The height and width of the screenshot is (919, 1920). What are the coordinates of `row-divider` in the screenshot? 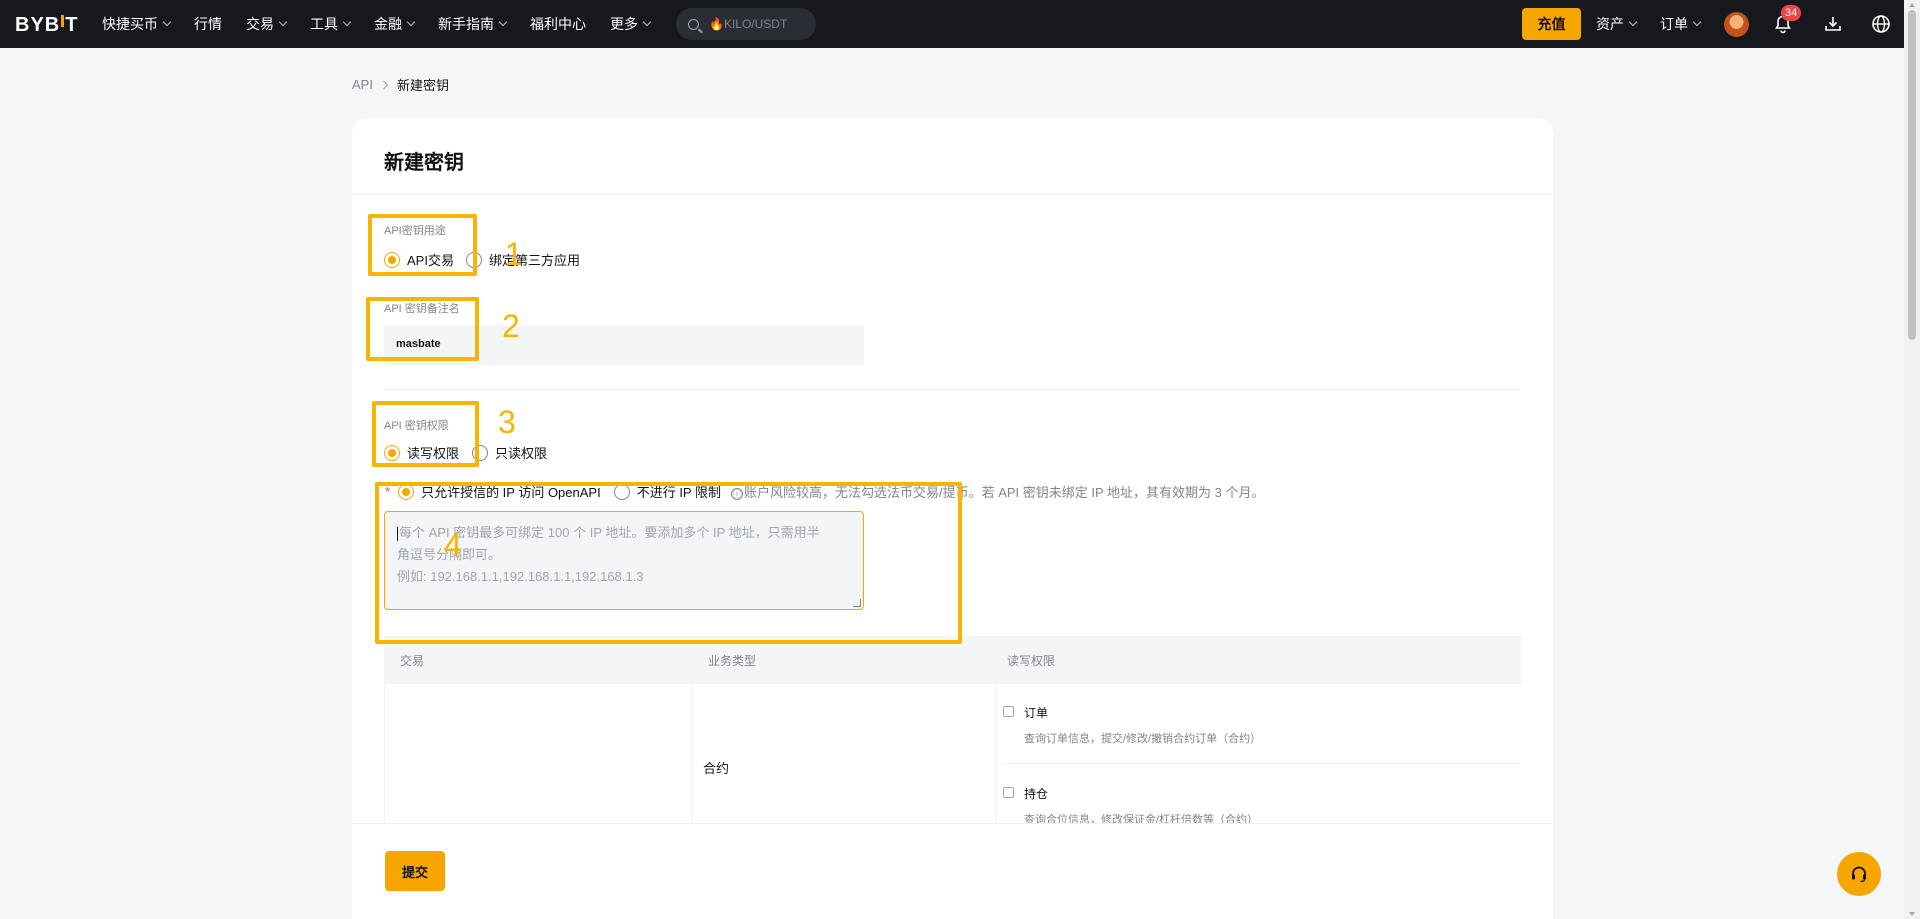 It's located at (1261, 763).